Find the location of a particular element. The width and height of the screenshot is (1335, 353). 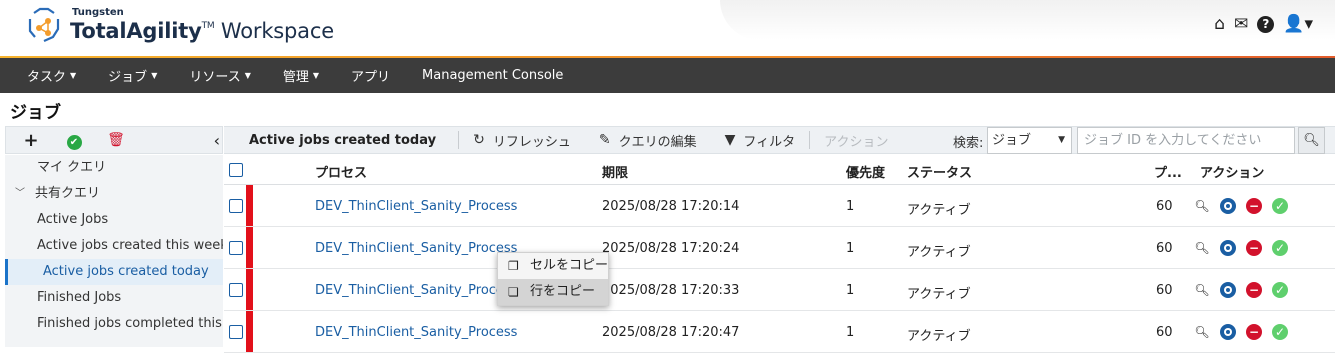

progress-cell: 60 is located at coordinates (1164, 206).